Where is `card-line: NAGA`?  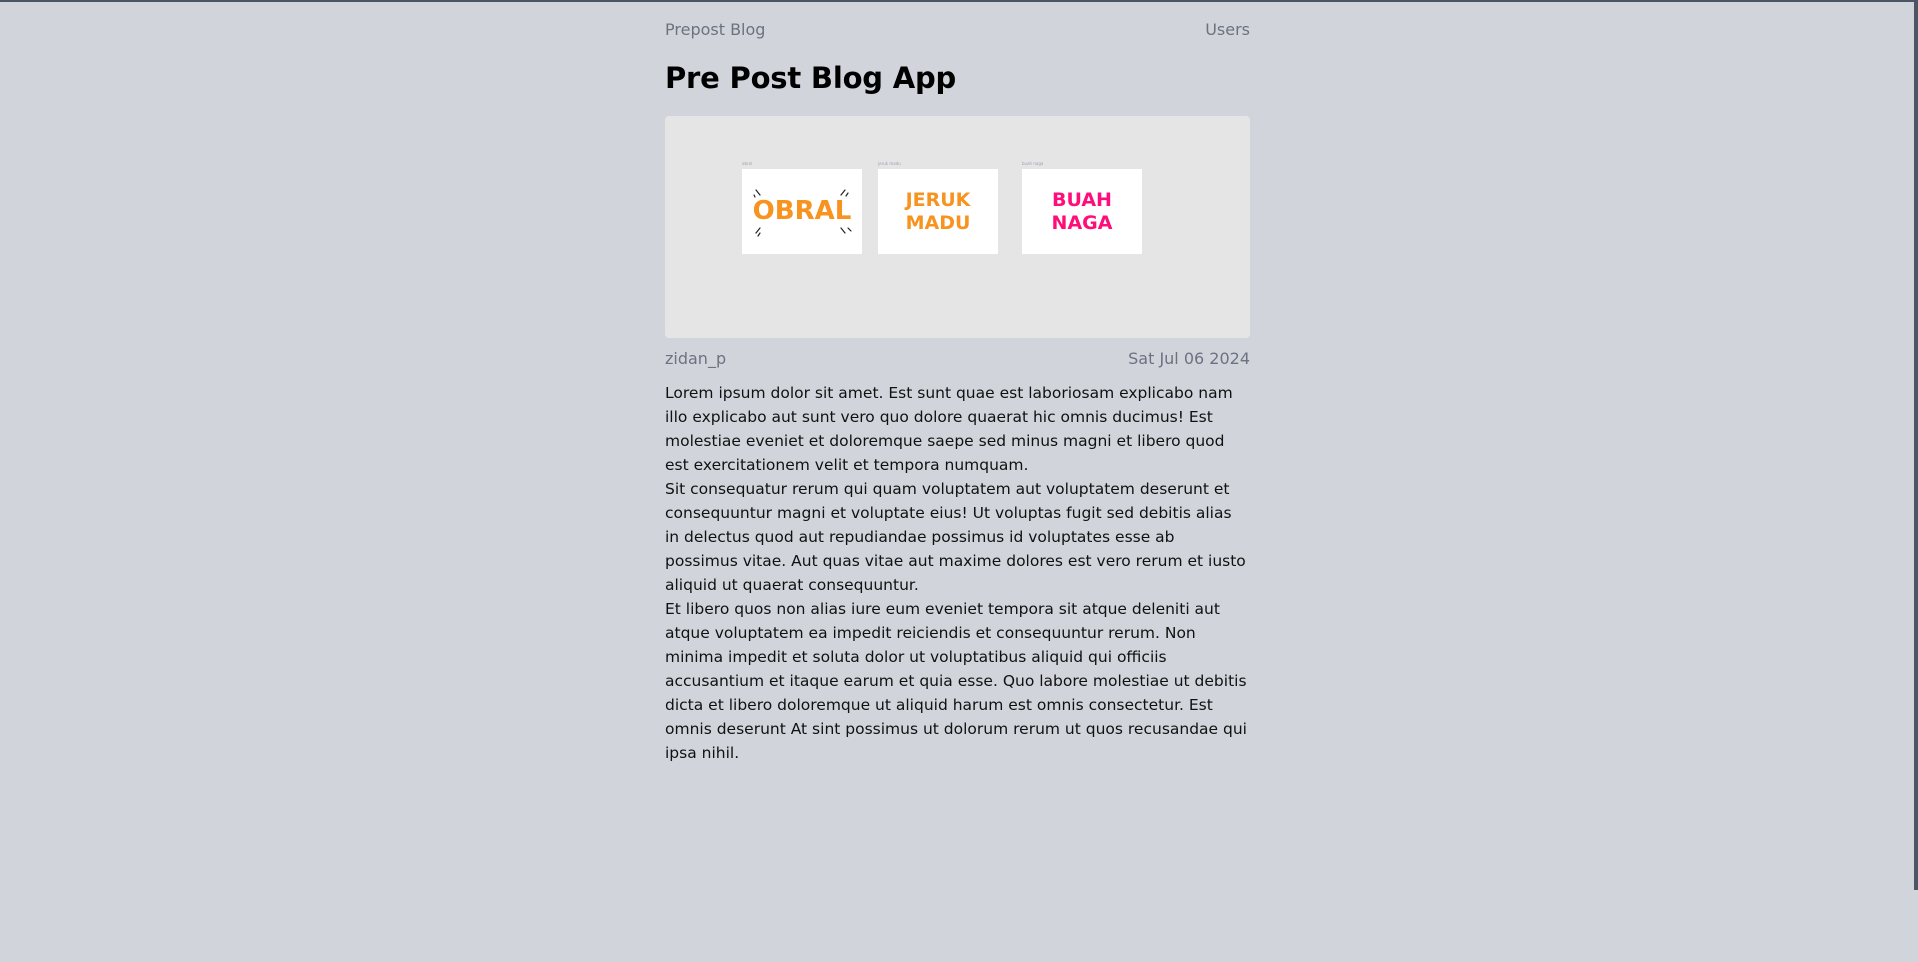 card-line: NAGA is located at coordinates (1082, 222).